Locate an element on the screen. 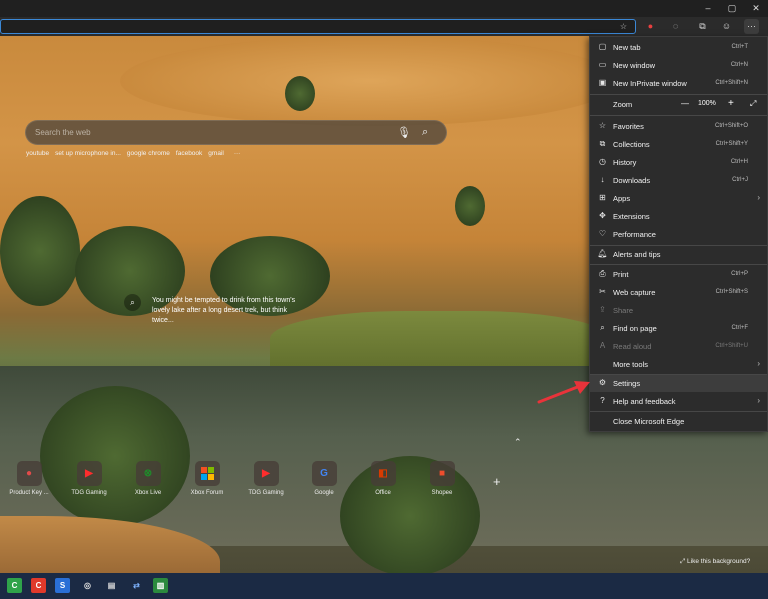  toolbar: ☆ ● ◌ ⧉ ☺ ··· is located at coordinates (384, 26).